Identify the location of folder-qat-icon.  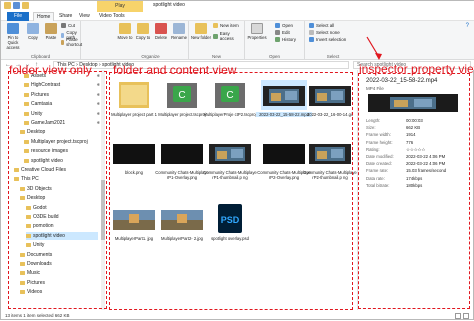
(25, 5).